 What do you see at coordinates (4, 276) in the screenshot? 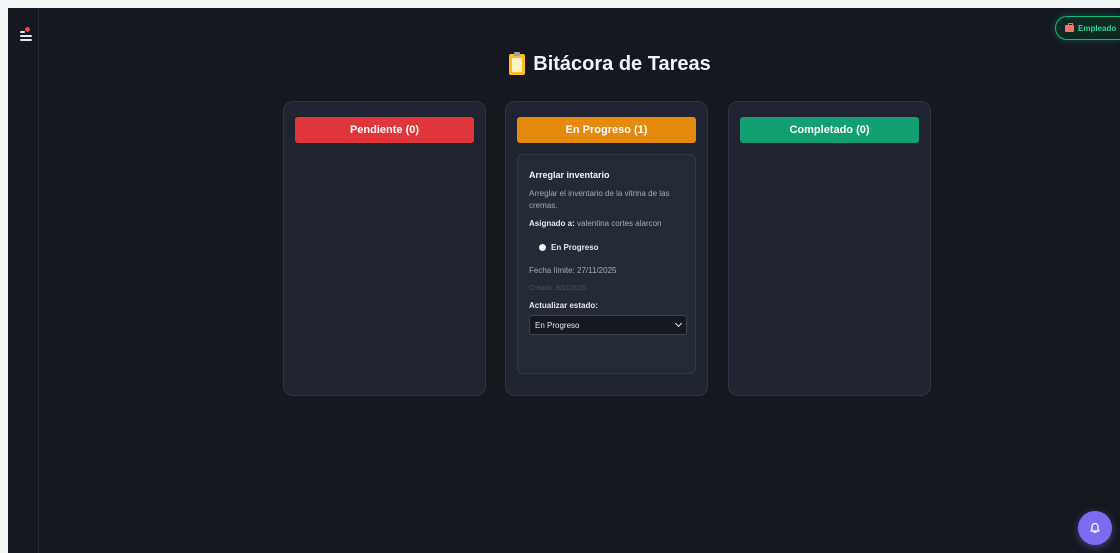
I see `window-left-edge` at bounding box center [4, 276].